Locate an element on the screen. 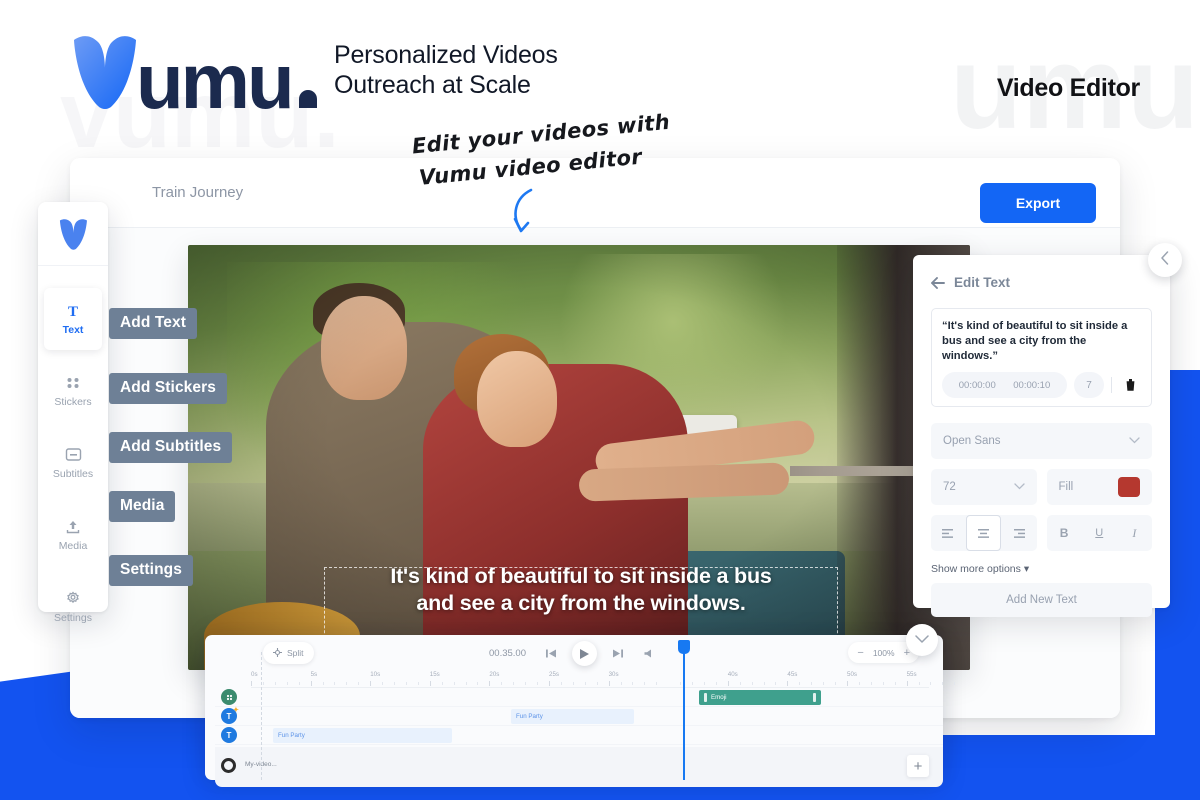 The height and width of the screenshot is (800, 1200). subtitle-line-2: and see a city from the windows. is located at coordinates (581, 603).